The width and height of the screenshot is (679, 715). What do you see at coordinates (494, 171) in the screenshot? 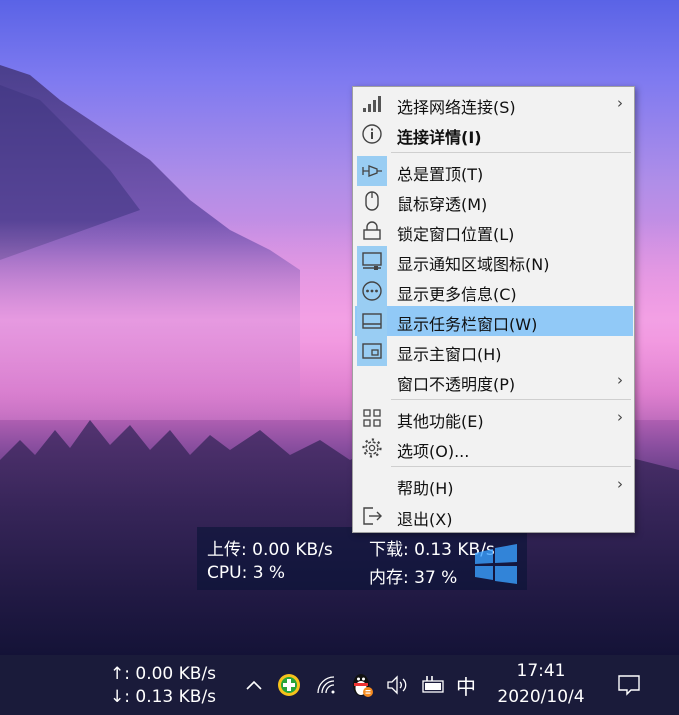
I see `menu-item-always-on-top: 总是置顶(T)` at bounding box center [494, 171].